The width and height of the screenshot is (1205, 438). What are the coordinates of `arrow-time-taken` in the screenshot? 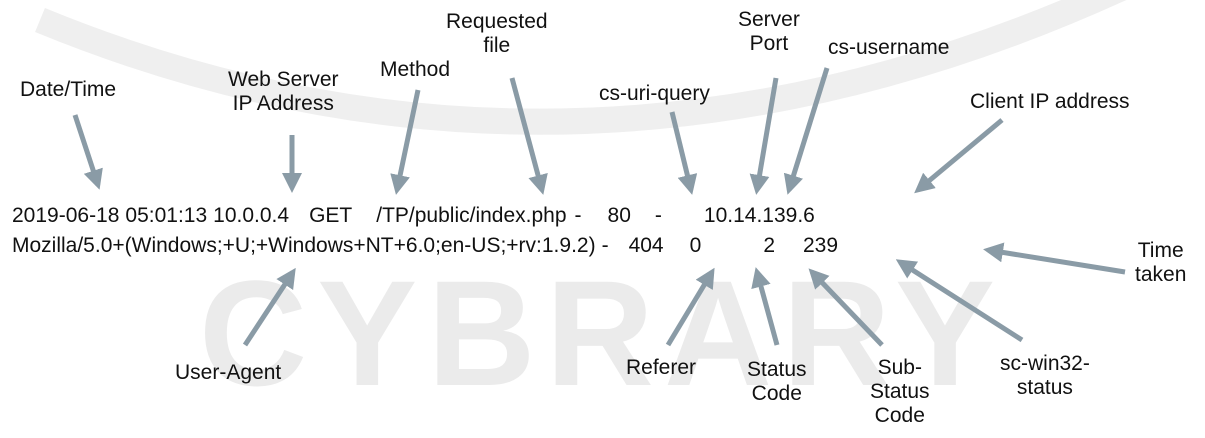 It's located at (1054, 258).